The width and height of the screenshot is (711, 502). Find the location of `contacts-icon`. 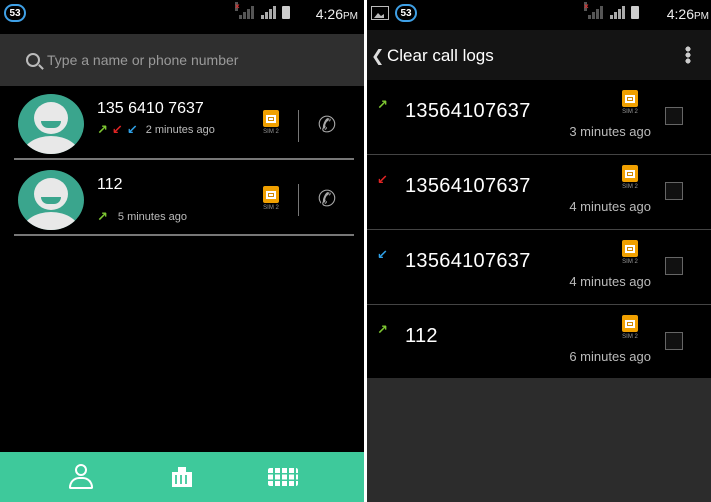

contacts-icon is located at coordinates (81, 477).